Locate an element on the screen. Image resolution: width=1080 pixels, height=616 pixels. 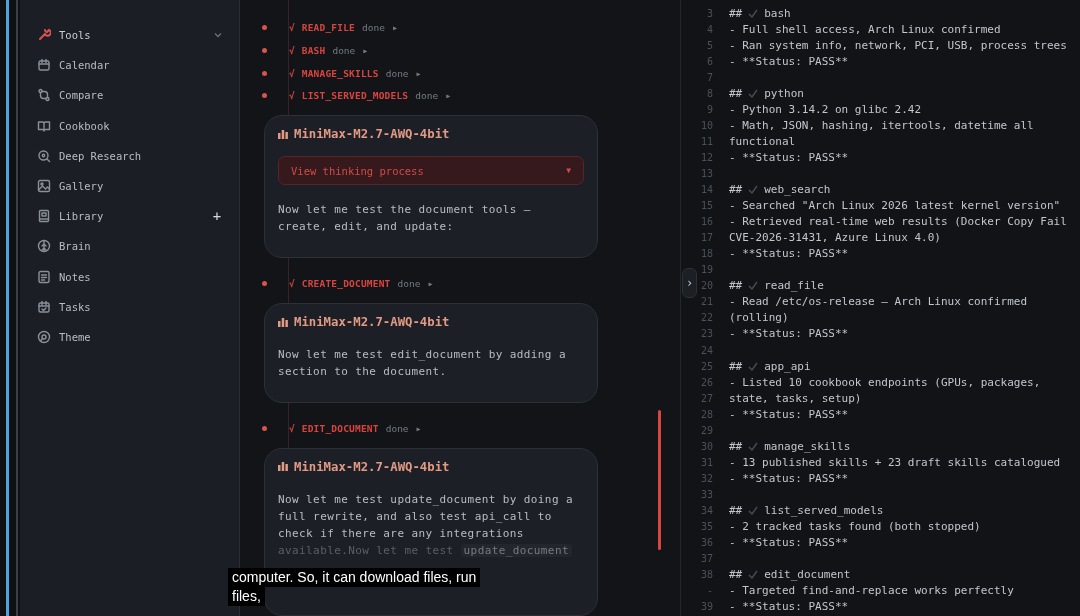
line-number: 6 is located at coordinates (709, 61).